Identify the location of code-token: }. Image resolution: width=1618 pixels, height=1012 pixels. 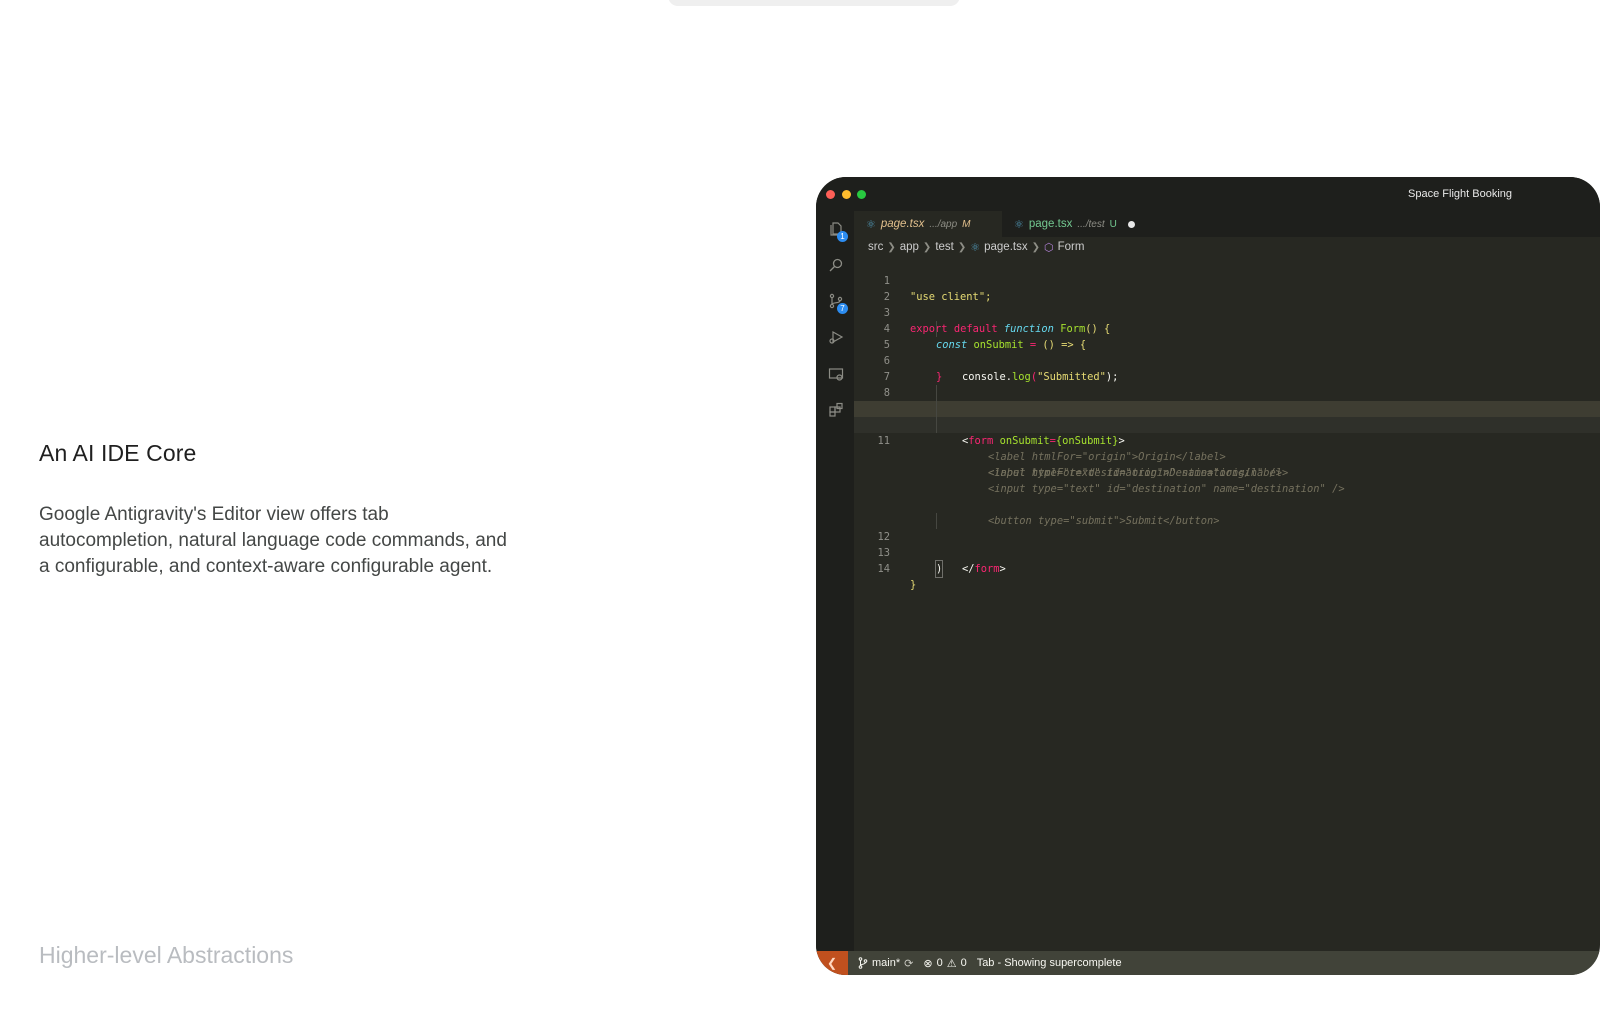
(913, 585).